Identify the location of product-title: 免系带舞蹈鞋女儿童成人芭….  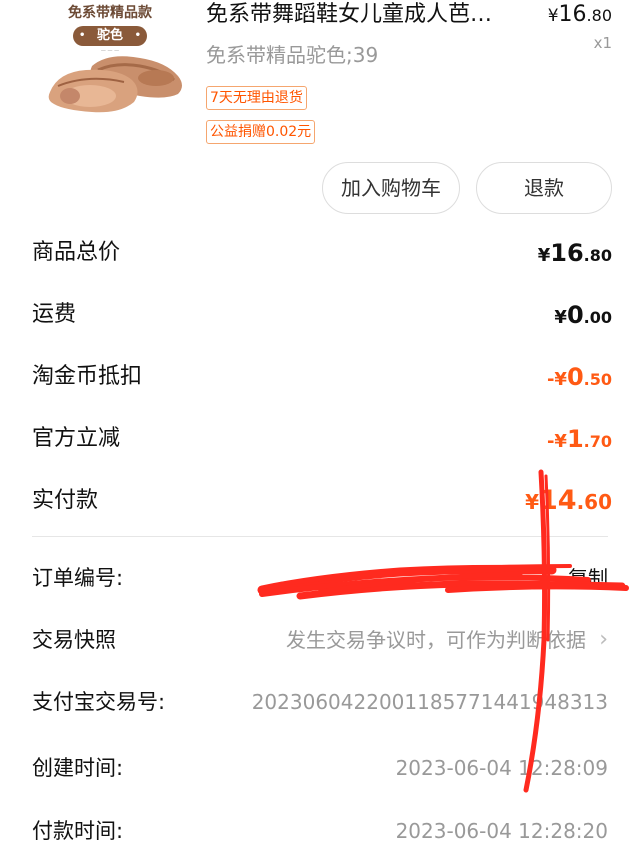
(366, 15).